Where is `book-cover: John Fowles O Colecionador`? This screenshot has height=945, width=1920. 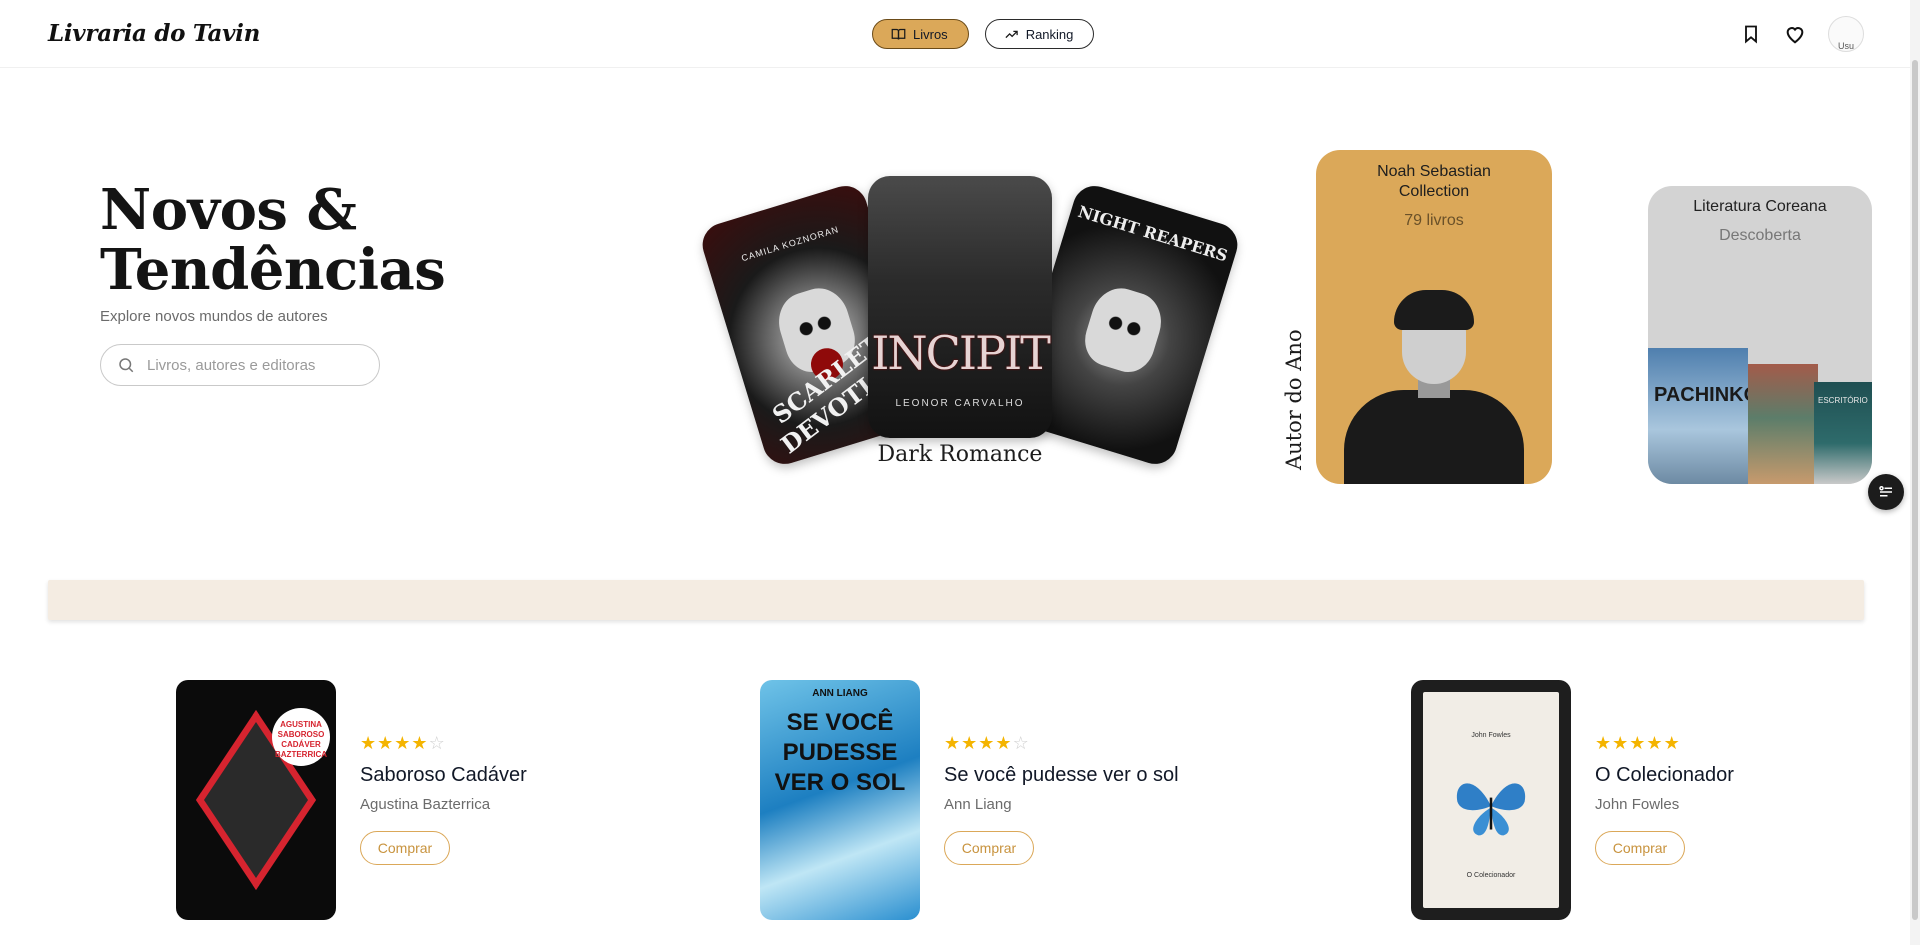 book-cover: John Fowles O Colecionador is located at coordinates (1491, 800).